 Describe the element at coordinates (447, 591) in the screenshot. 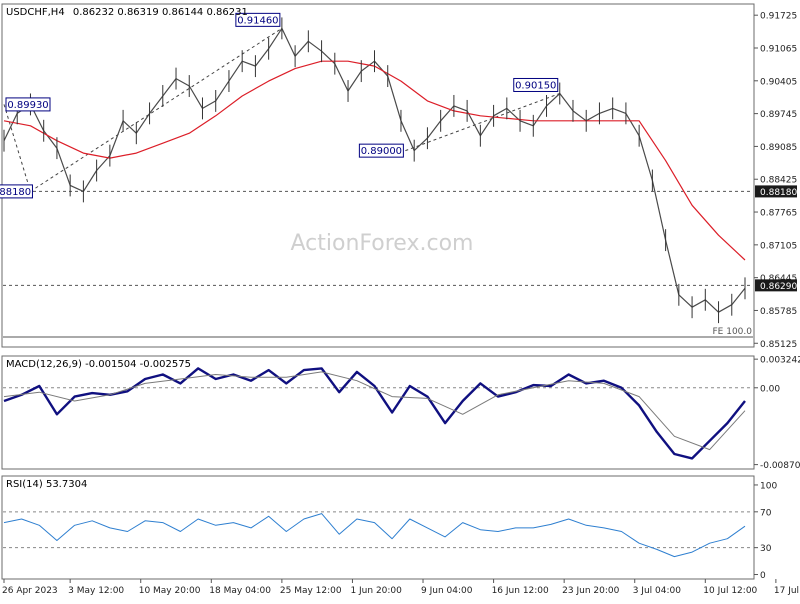

I see `time-tick-label: 9 Jun 04:00` at that location.